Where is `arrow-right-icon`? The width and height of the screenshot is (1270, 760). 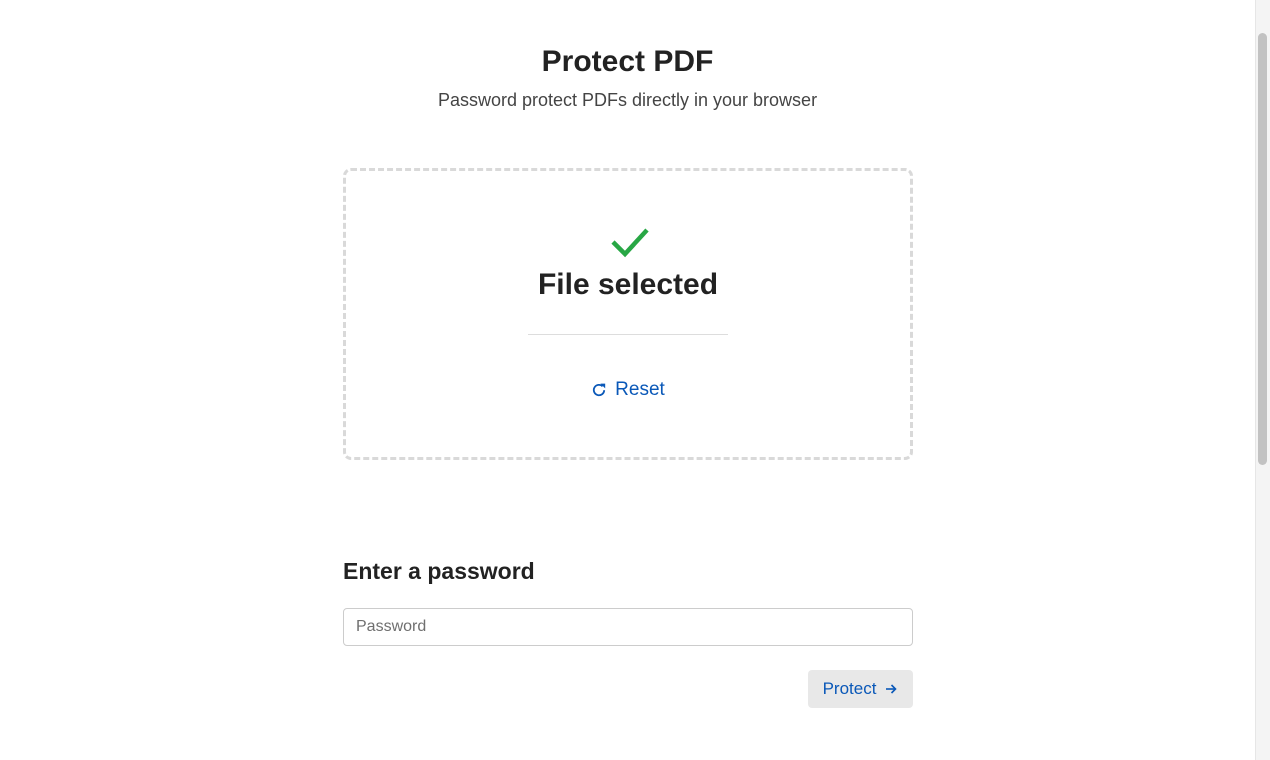
arrow-right-icon is located at coordinates (892, 689).